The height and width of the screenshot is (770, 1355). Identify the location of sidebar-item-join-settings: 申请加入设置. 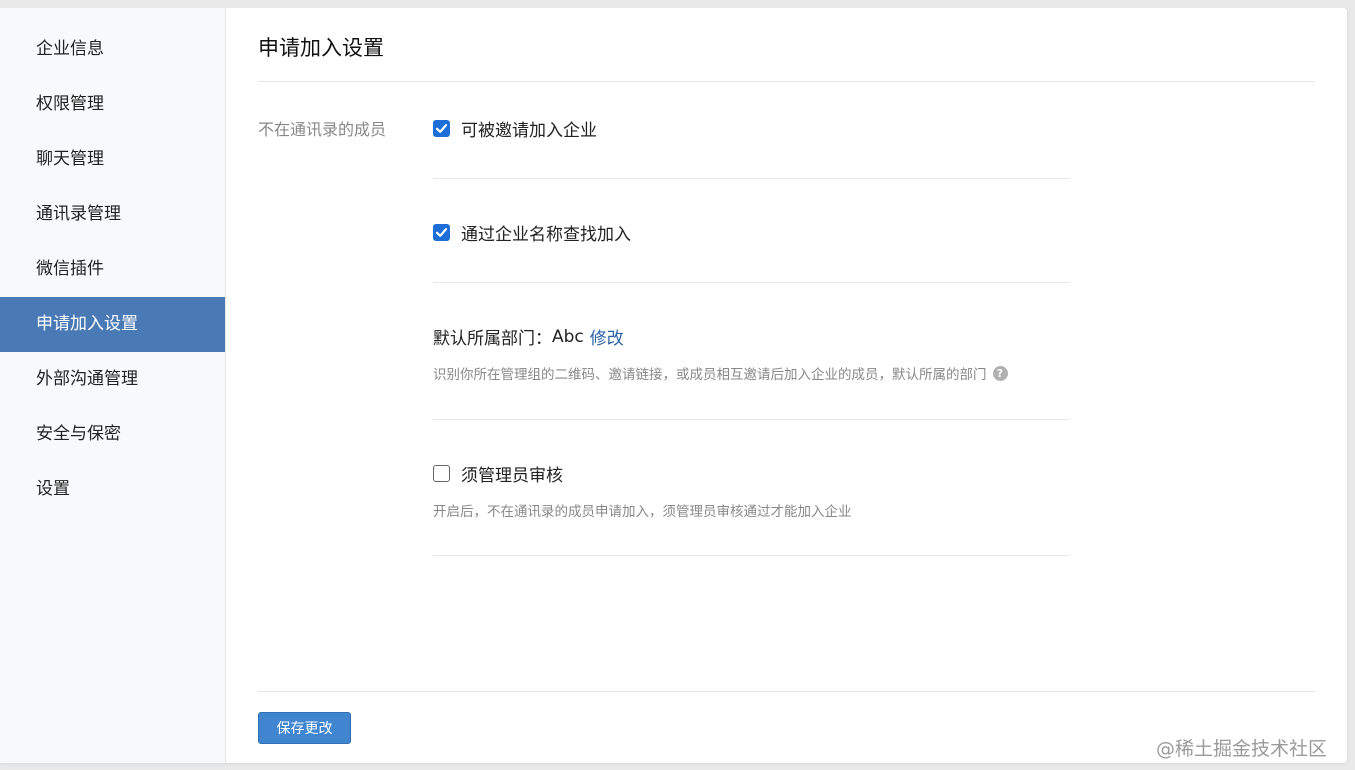
(112, 324).